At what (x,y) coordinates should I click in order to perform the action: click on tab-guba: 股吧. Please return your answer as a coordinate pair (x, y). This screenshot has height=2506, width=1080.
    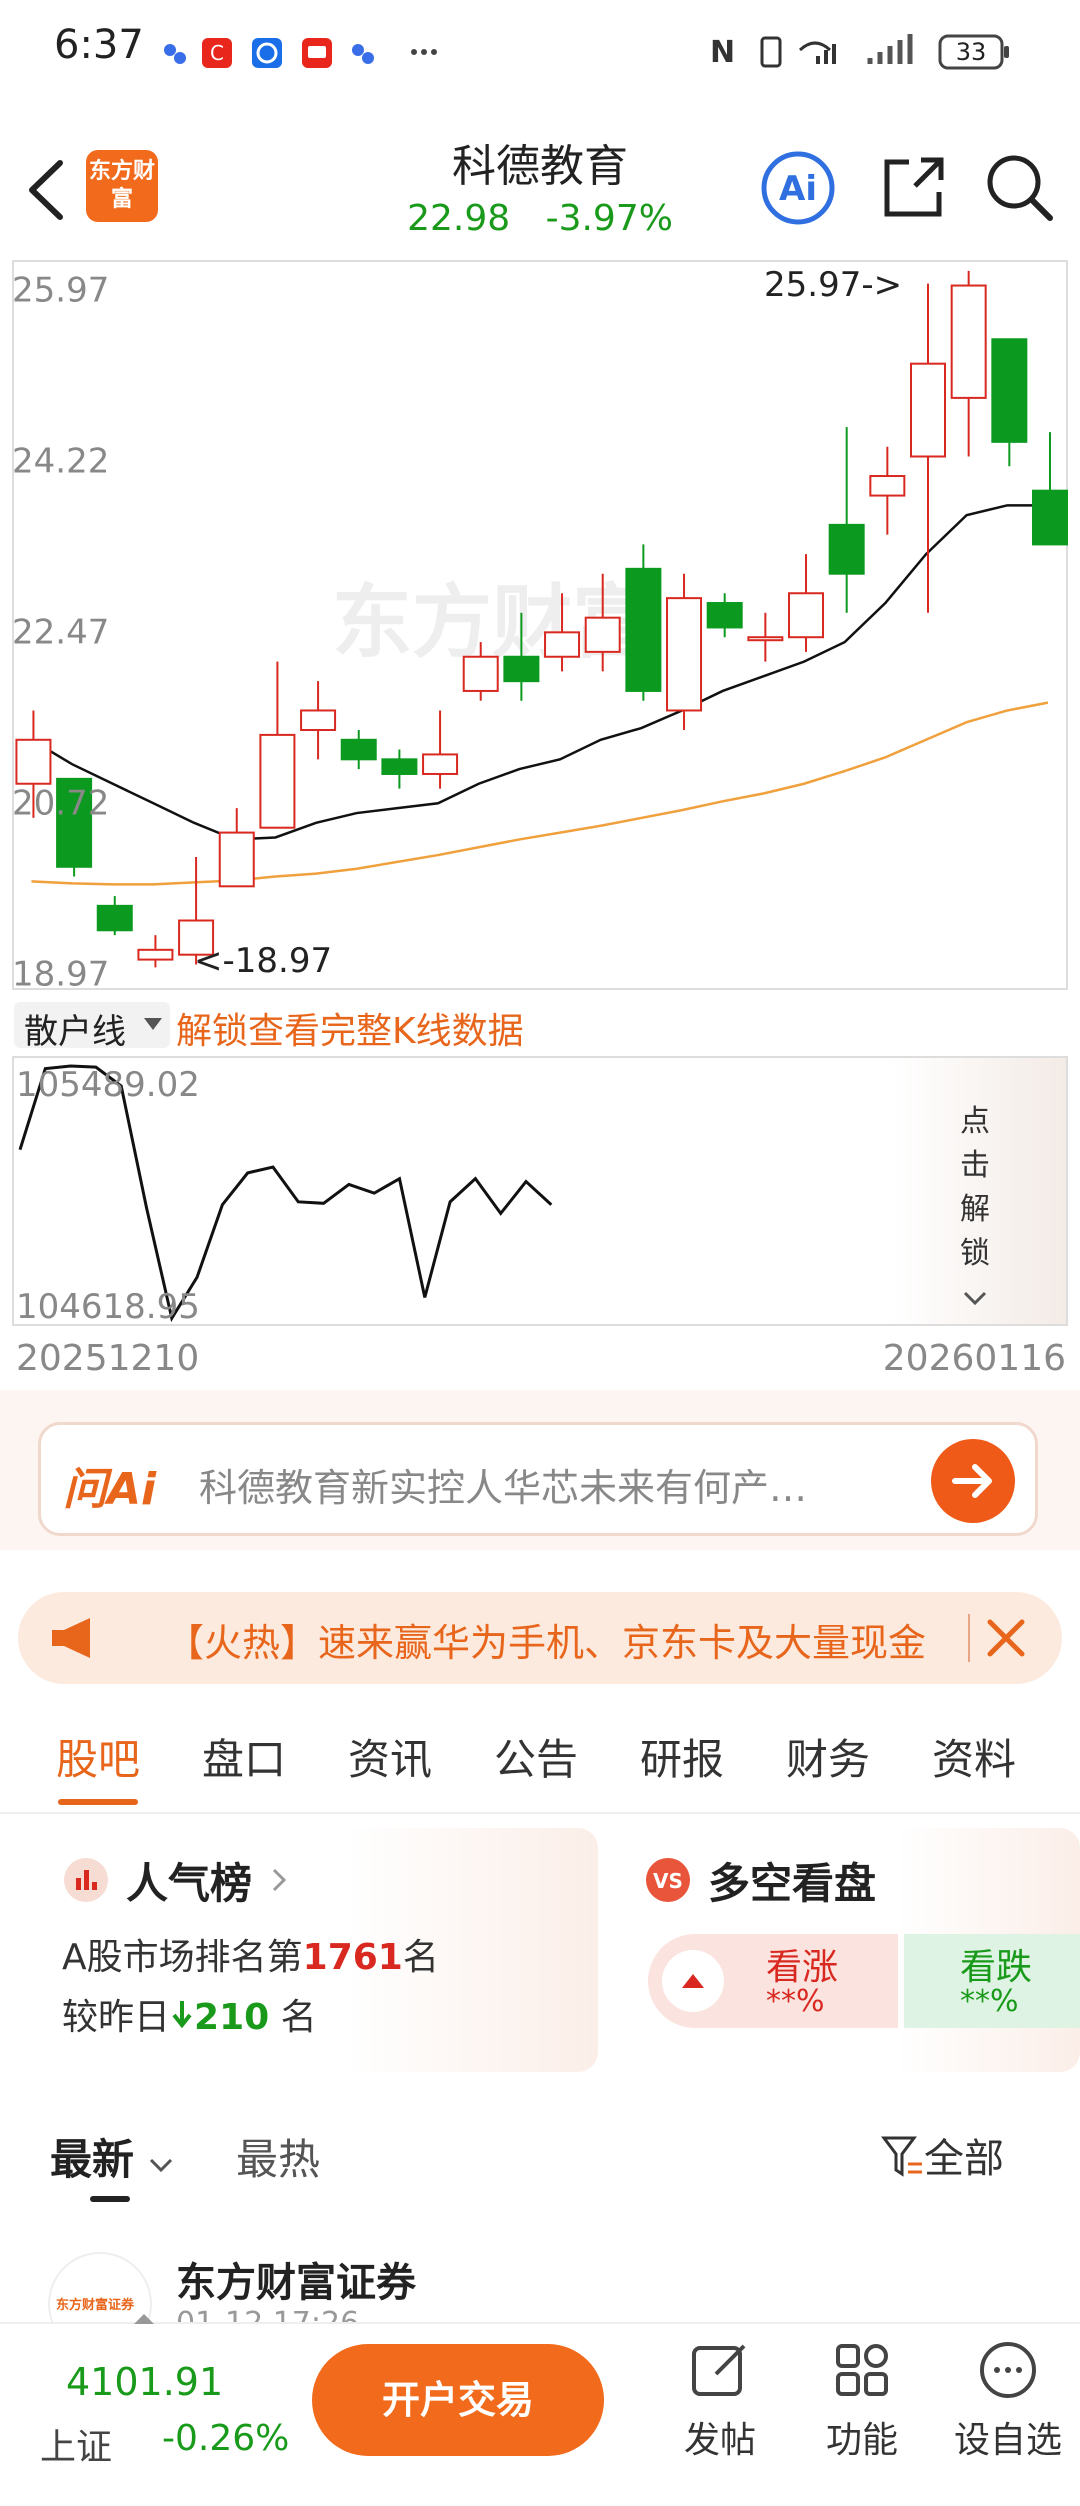
    Looking at the image, I should click on (98, 1765).